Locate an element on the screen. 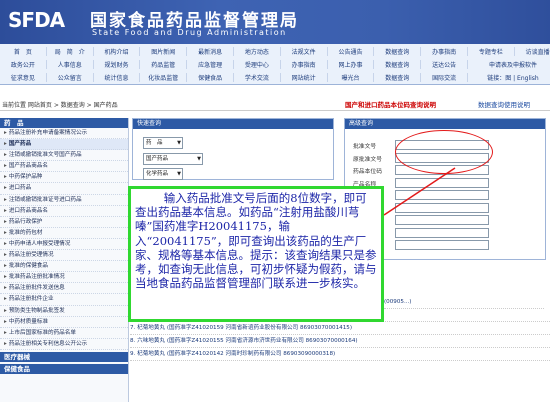  nav-item: 受理中心 is located at coordinates (257, 64).